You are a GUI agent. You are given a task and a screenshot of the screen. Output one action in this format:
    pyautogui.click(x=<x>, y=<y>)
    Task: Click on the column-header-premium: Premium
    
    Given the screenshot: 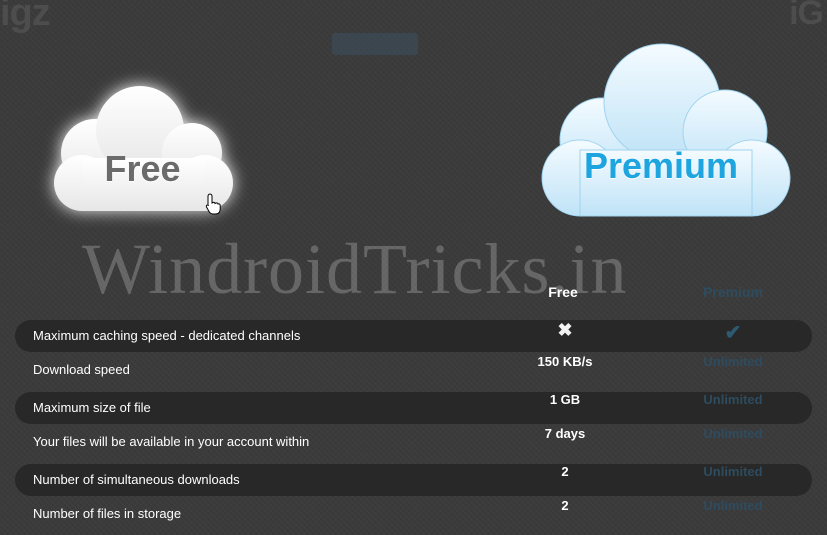 What is the action you would take?
    pyautogui.click(x=733, y=292)
    